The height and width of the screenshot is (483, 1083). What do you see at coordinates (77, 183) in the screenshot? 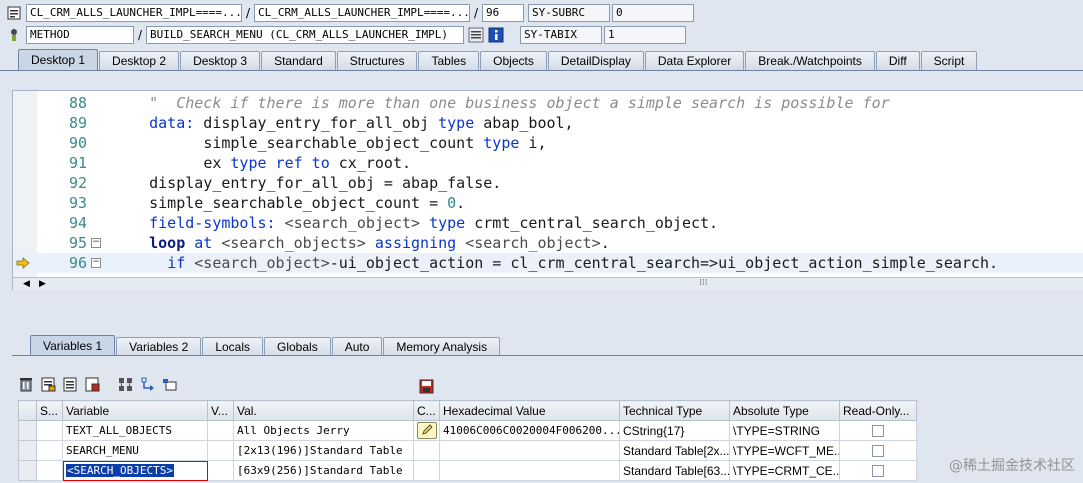
I see `line-number: 92` at bounding box center [77, 183].